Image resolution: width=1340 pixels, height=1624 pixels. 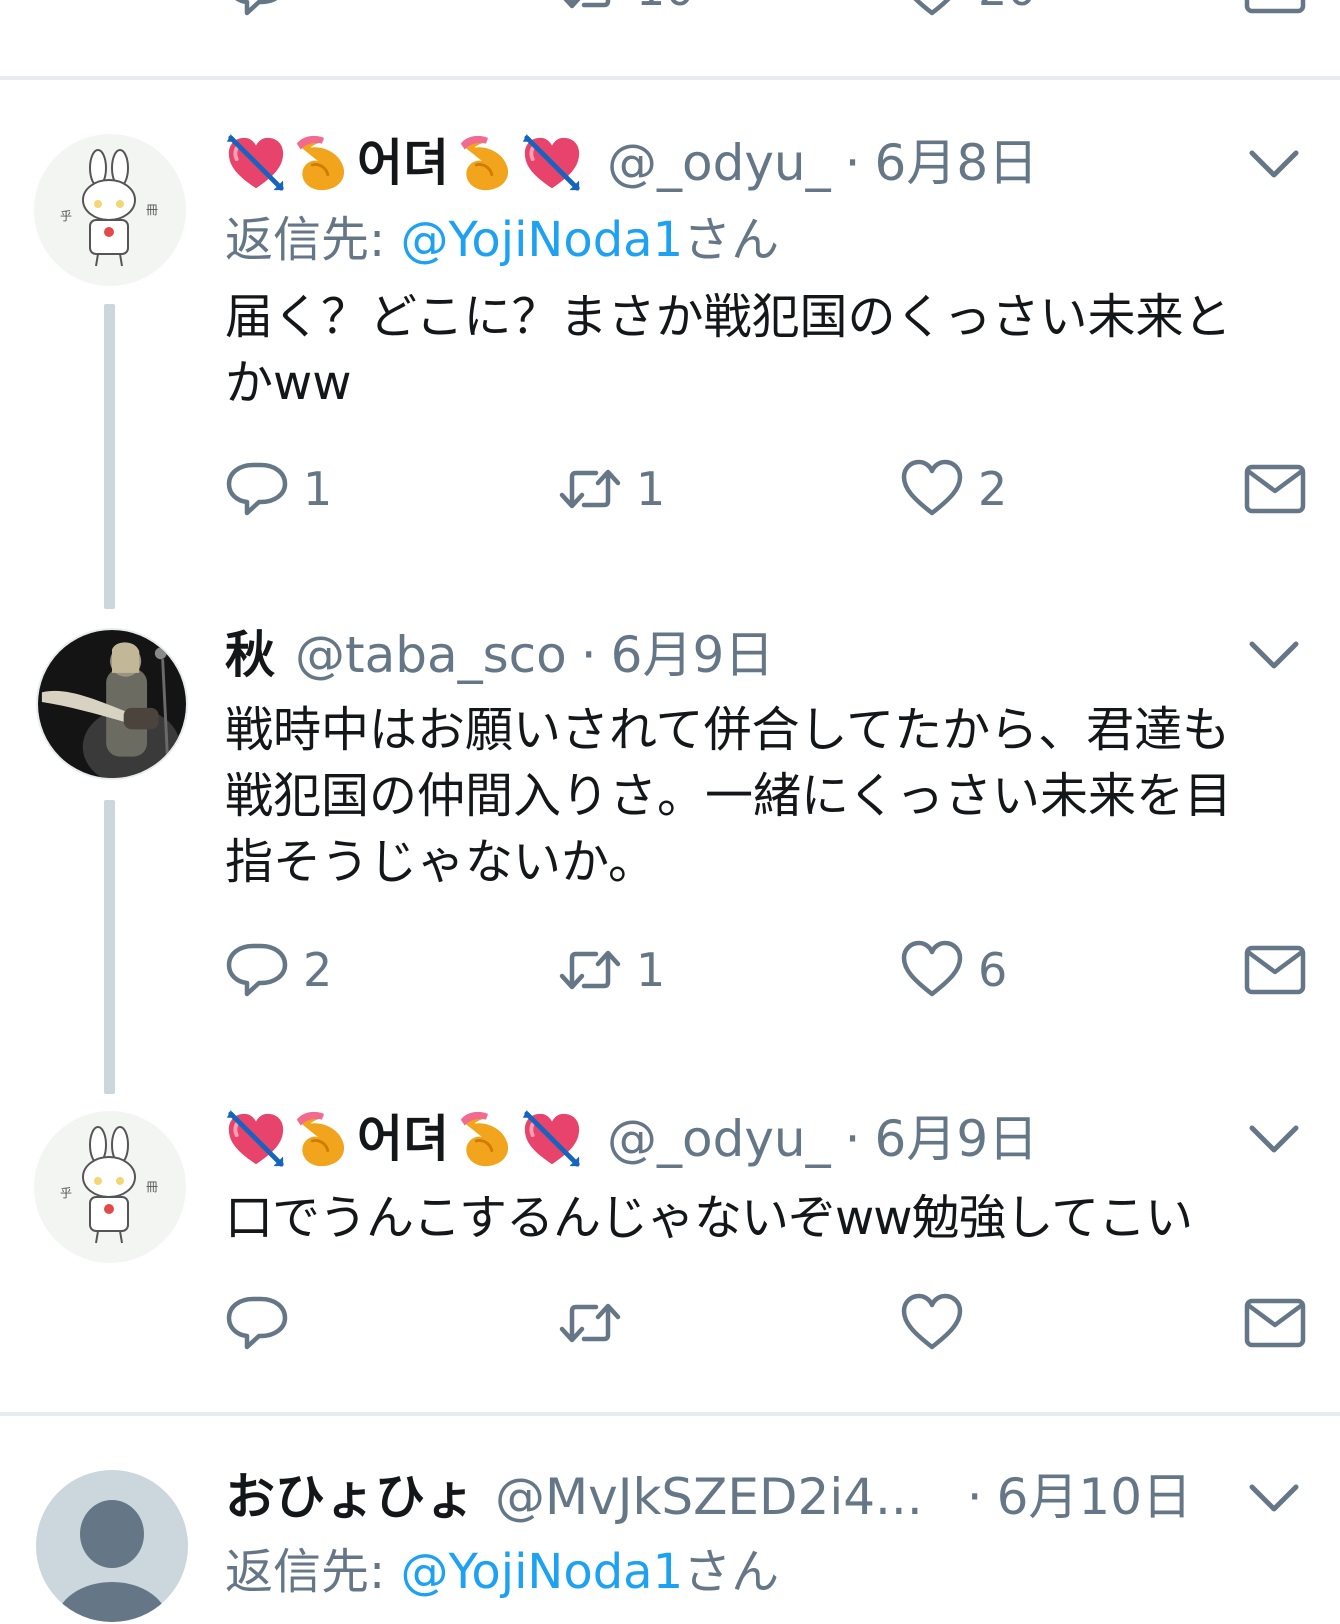 I want to click on reply-count: 2, so click(x=318, y=970).